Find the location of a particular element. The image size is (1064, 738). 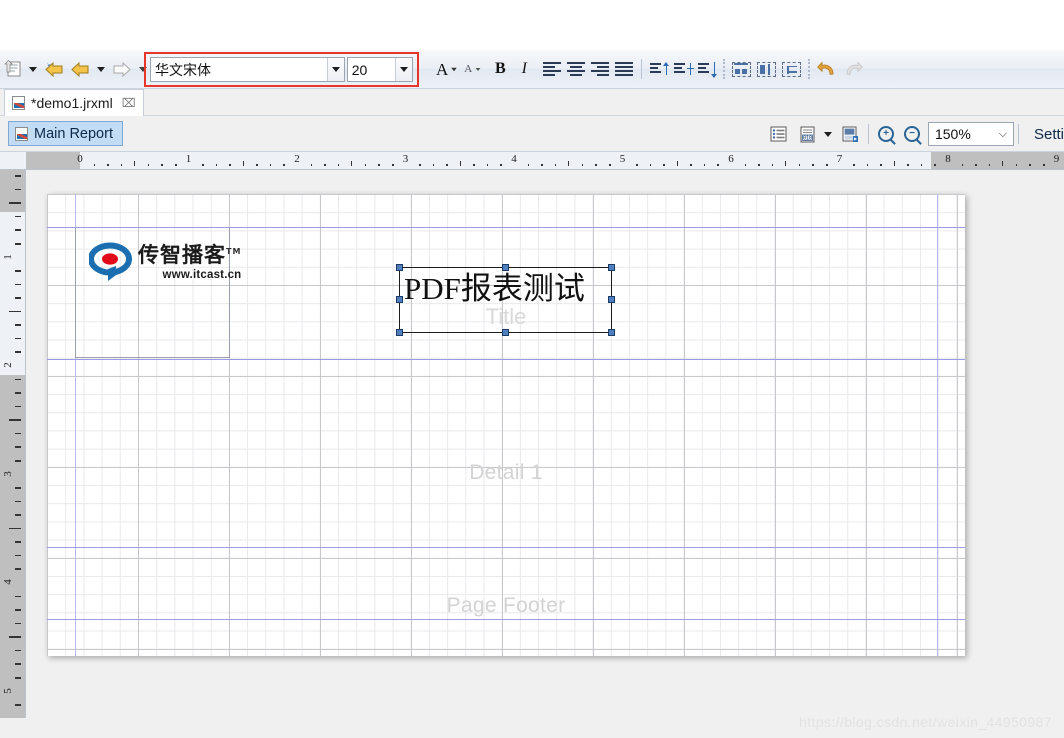

align-right-button is located at coordinates (600, 69).